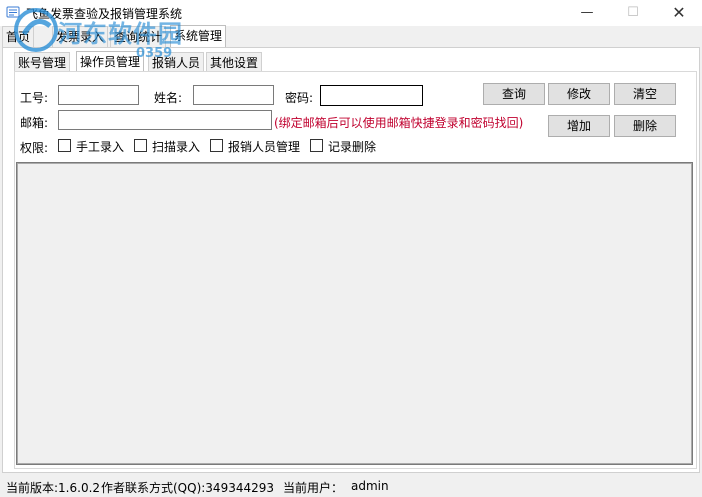  Describe the element at coordinates (233, 95) in the screenshot. I see `name-input` at that location.